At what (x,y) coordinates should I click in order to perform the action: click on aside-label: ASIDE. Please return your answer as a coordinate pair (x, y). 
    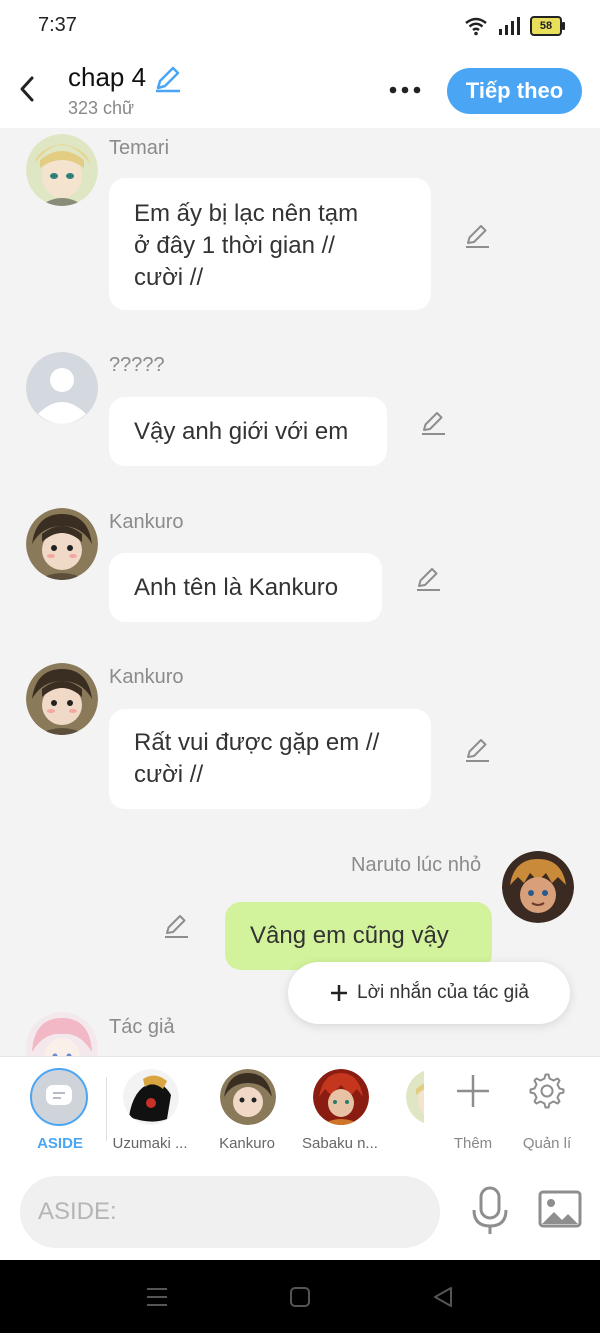
    Looking at the image, I should click on (60, 1143).